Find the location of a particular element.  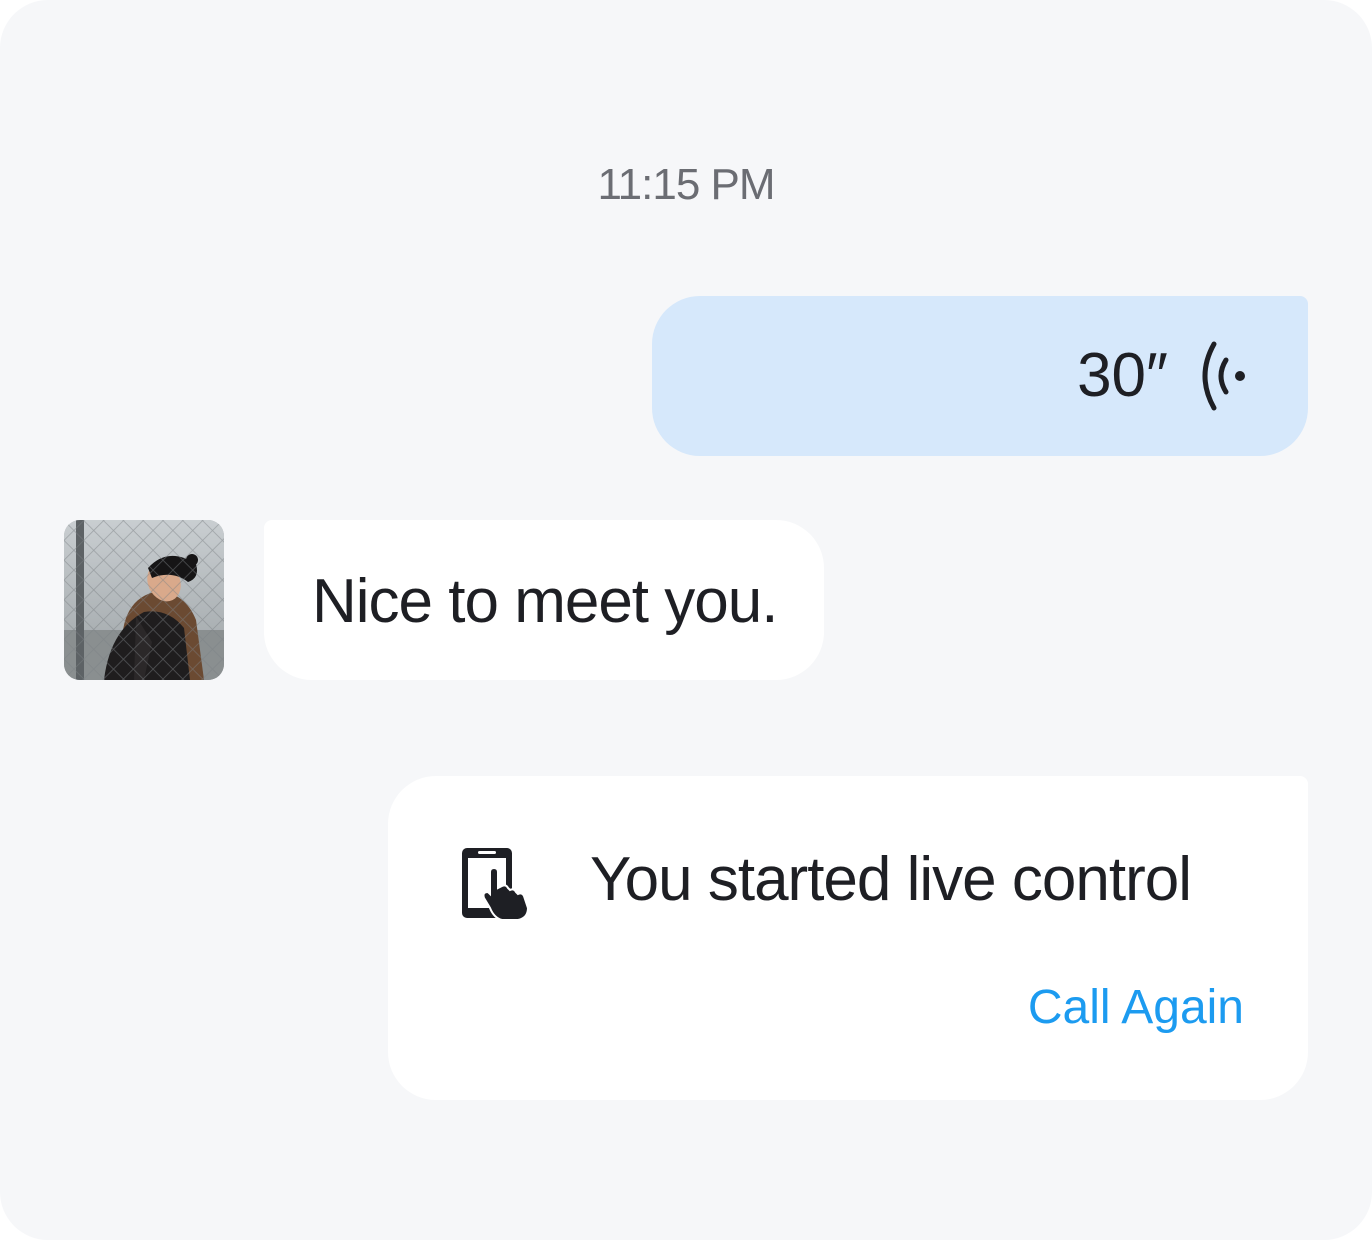

message-text: Nice to meet you. is located at coordinates (545, 601).